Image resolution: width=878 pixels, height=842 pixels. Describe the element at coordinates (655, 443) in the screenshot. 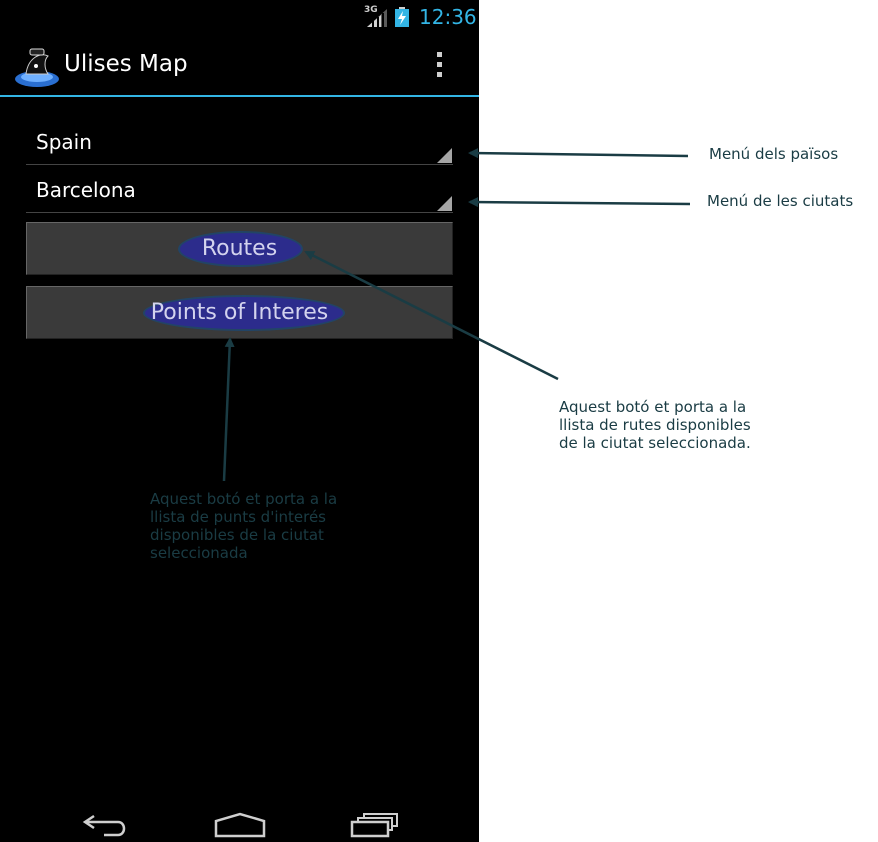

I see `annotation-line: de la ciutat seleccionada.` at that location.